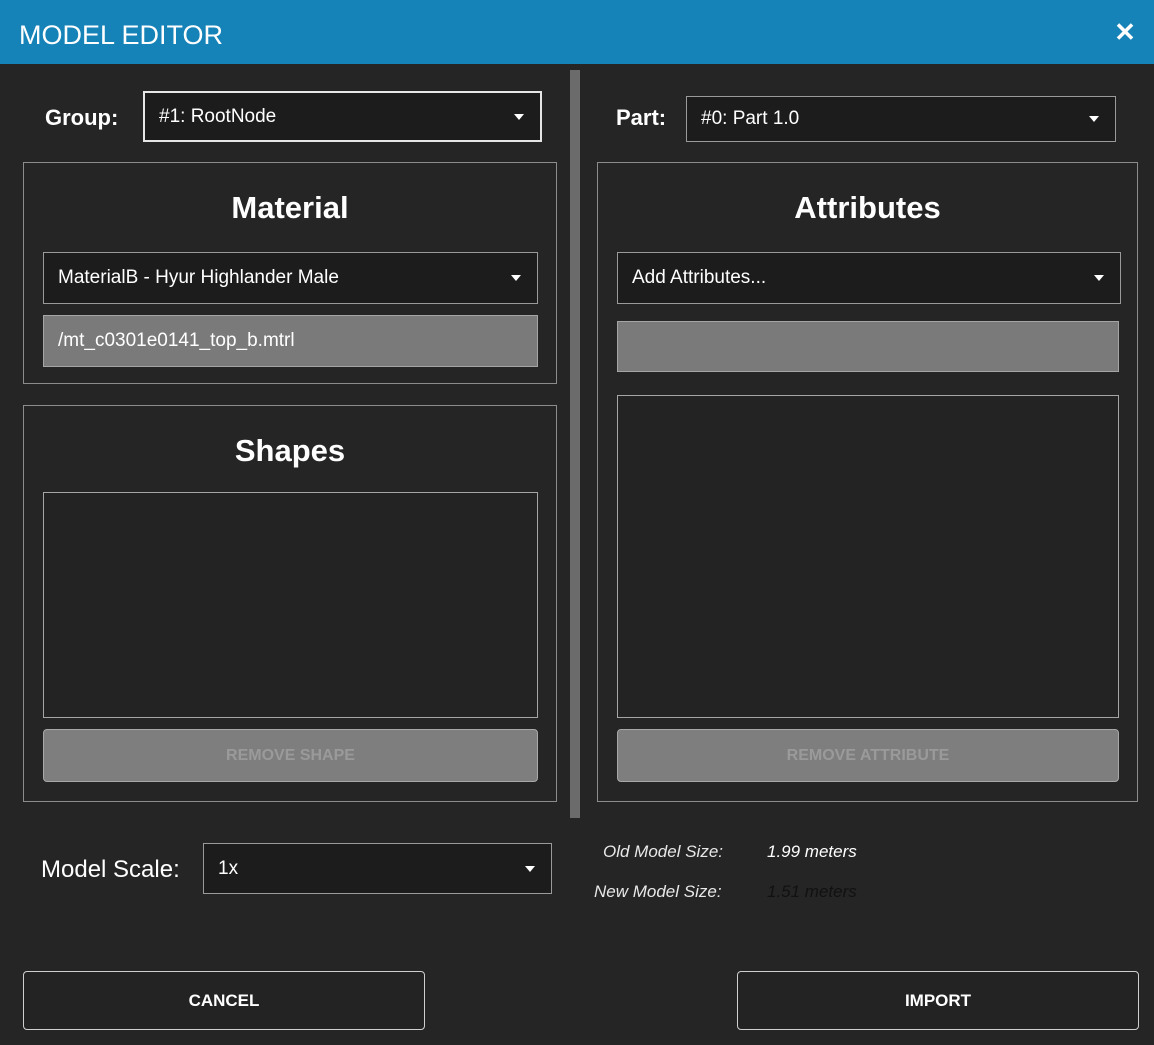 The height and width of the screenshot is (1045, 1154). What do you see at coordinates (867, 207) in the screenshot?
I see `attributes-title: Attributes` at bounding box center [867, 207].